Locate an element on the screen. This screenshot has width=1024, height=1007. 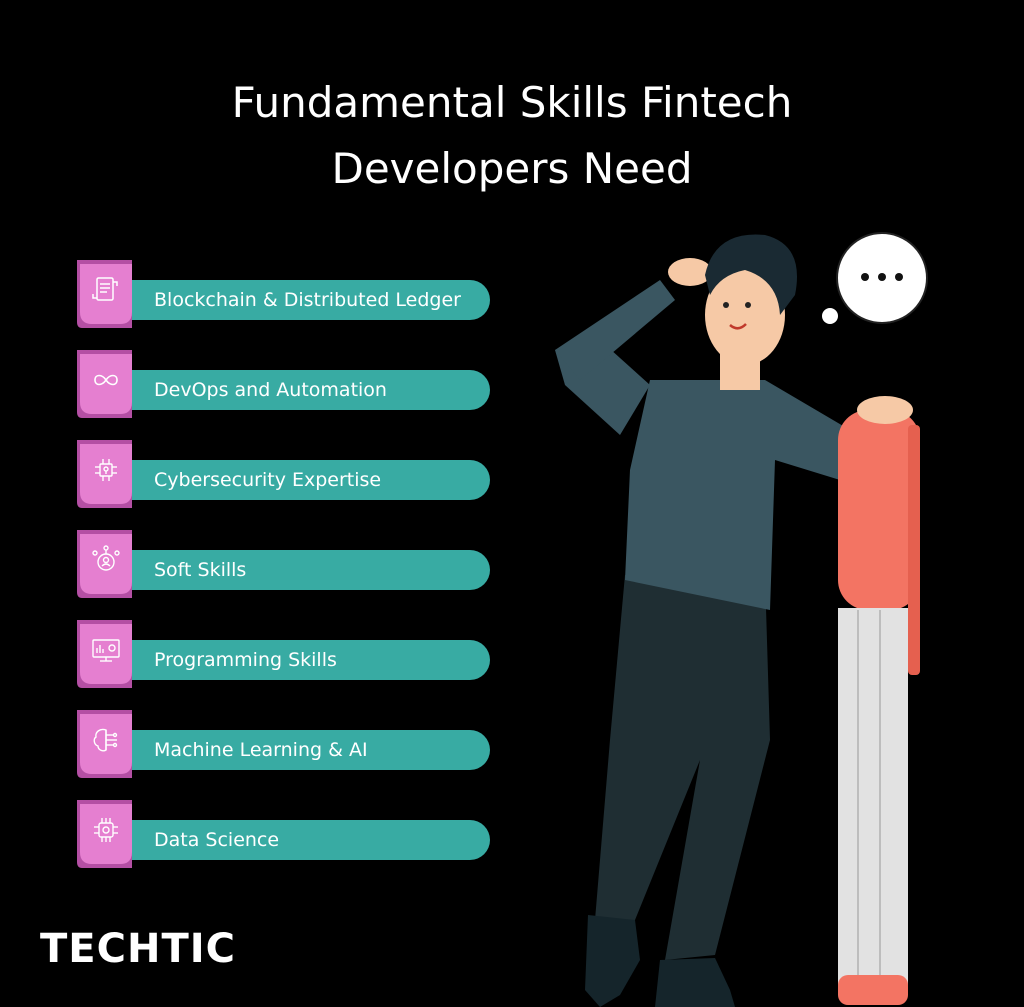
skill-item-machine-learning: Machine Learning & AI is located at coordinates (287, 744).